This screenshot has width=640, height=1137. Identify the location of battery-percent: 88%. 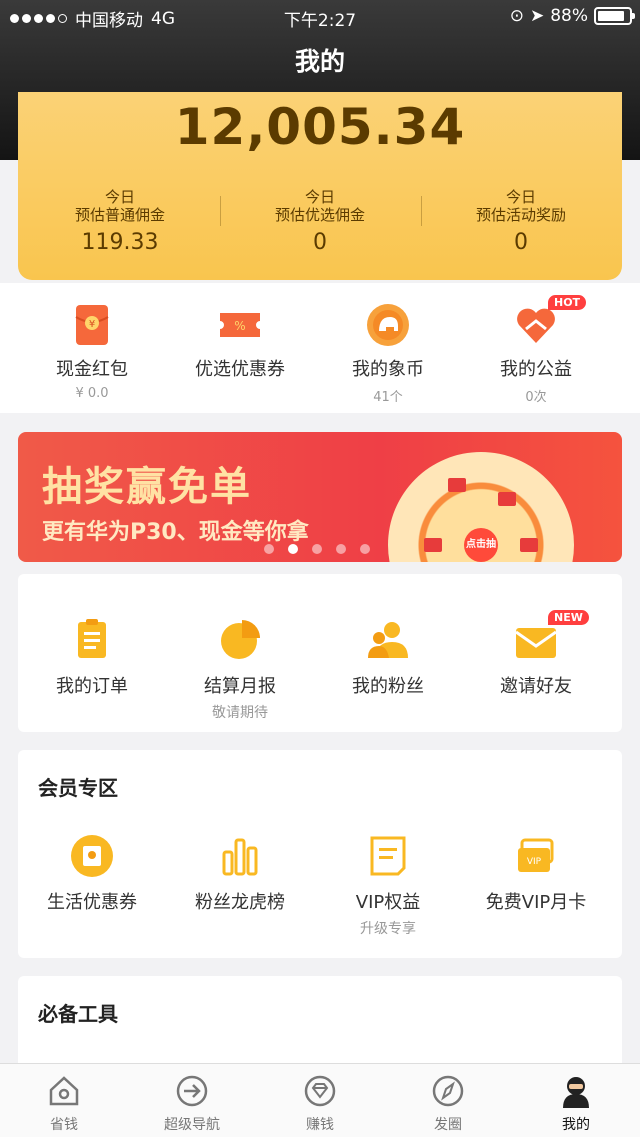
(569, 16).